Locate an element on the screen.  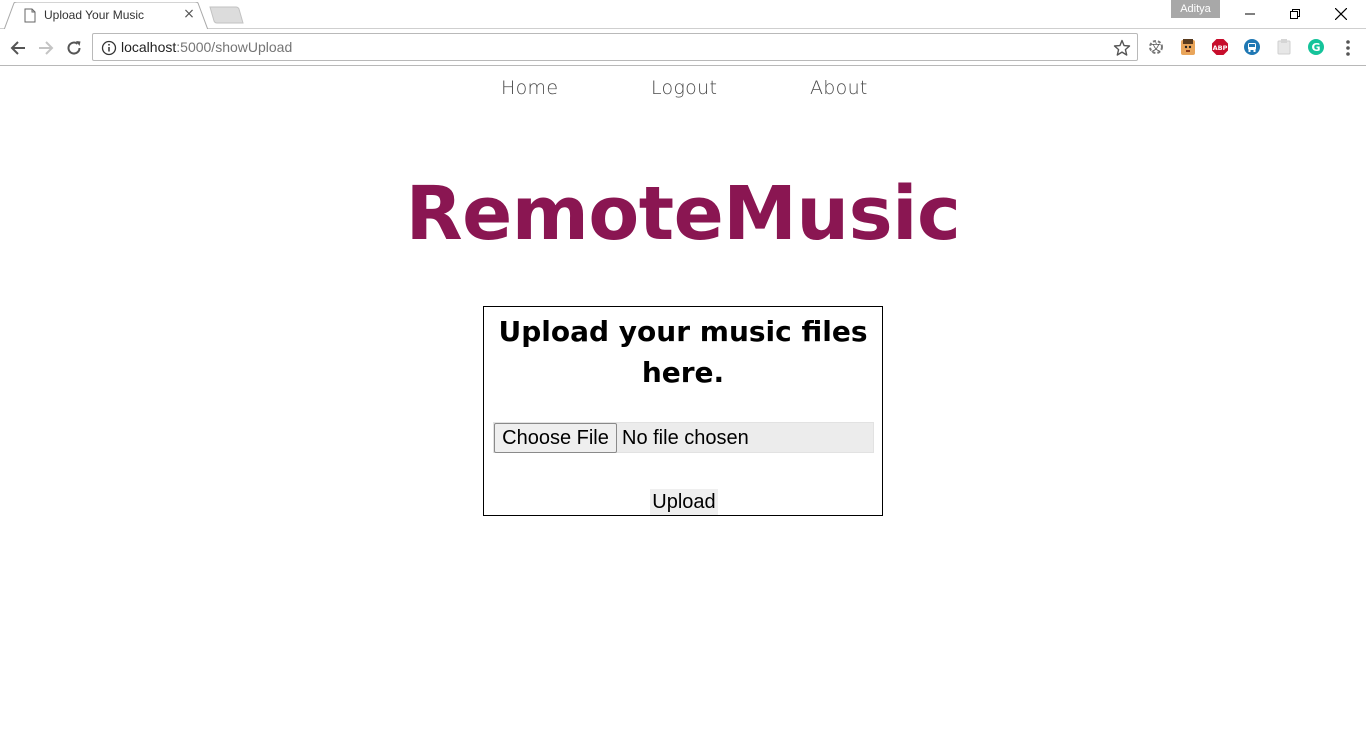
tab-title: Upload Your Music is located at coordinates (94, 15).